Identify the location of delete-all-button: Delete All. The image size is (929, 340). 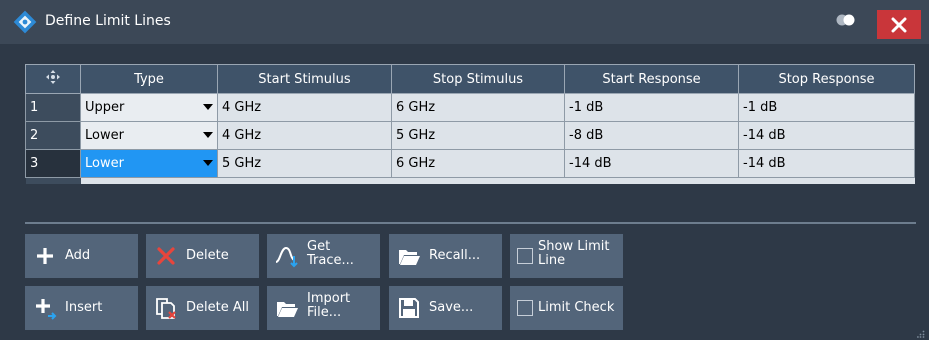
(202, 308).